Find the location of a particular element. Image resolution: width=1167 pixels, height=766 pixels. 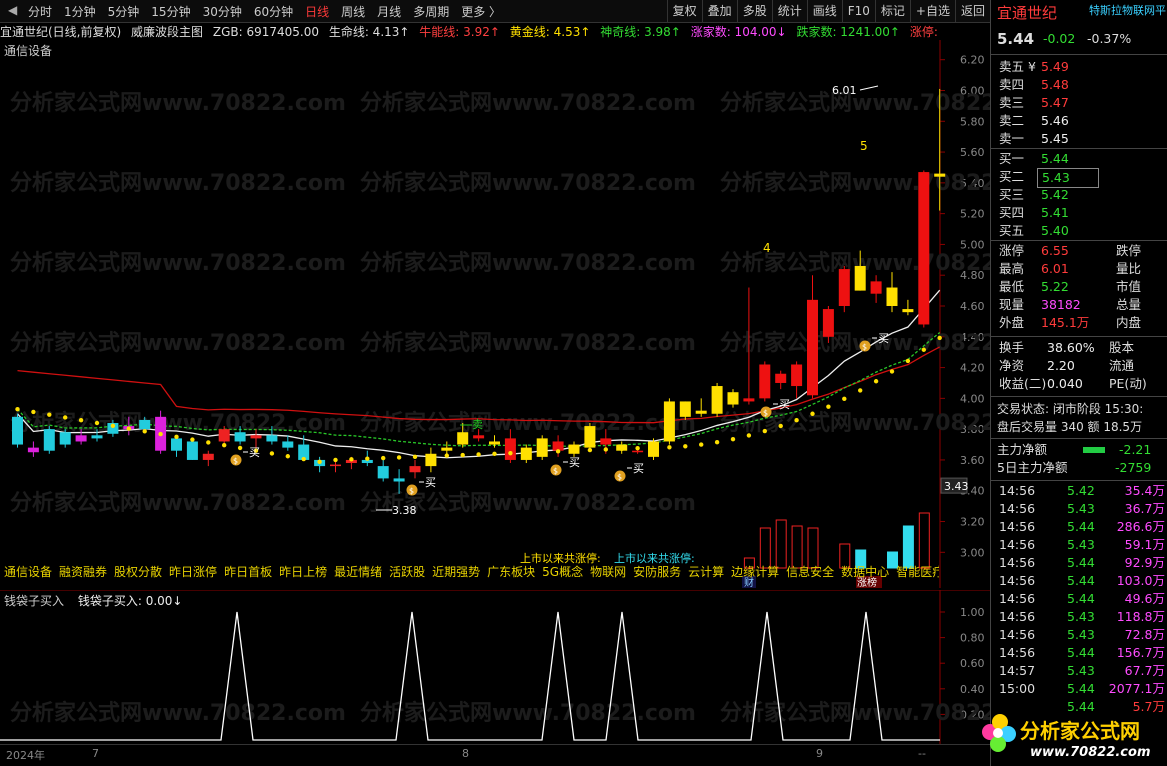

price-tick-label: 5.00 is located at coordinates (972, 244).